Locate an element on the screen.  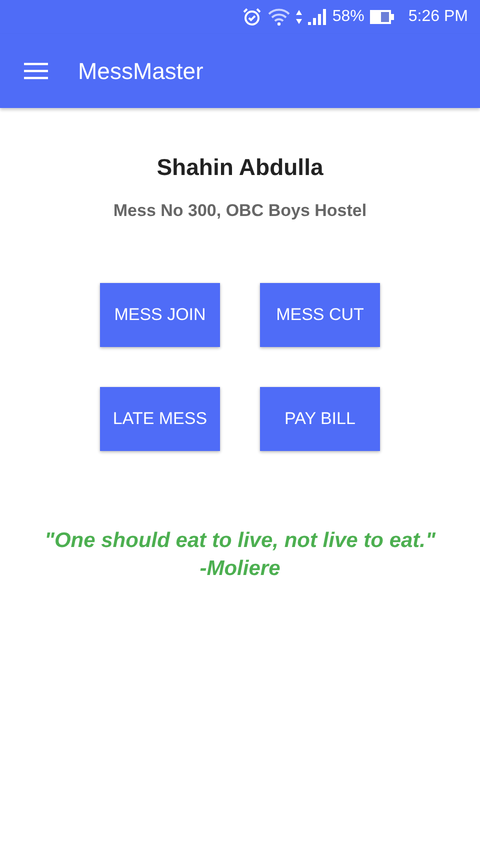
app-title: MessMaster is located at coordinates (141, 71).